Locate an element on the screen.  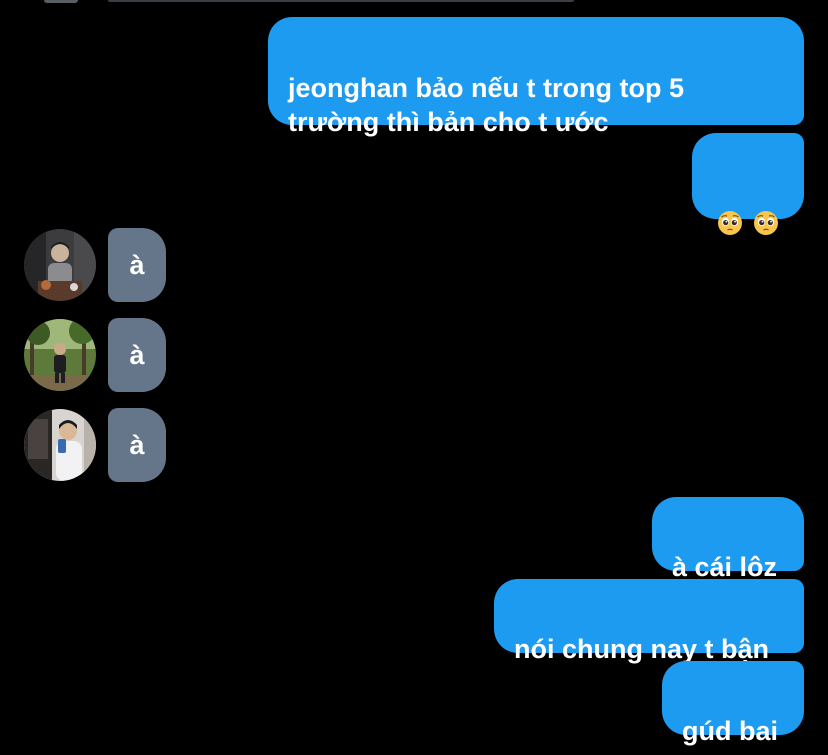
sent-message-bubble: nói chung nay t bận is located at coordinates (649, 621).